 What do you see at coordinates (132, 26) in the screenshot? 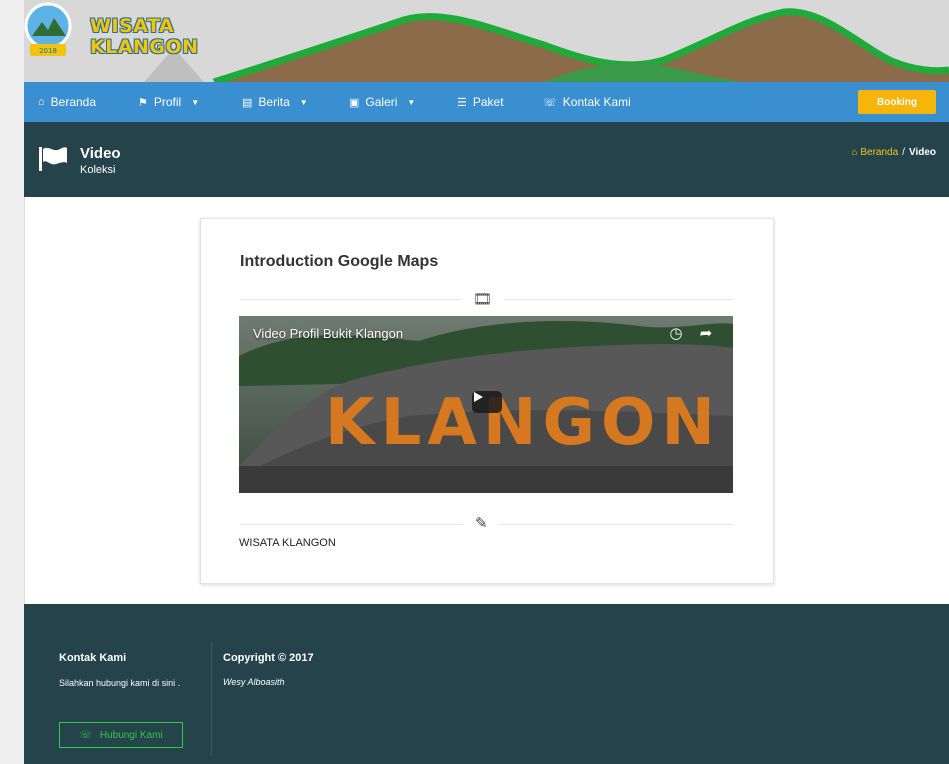
I see `logo-line-1: WISATA` at bounding box center [132, 26].